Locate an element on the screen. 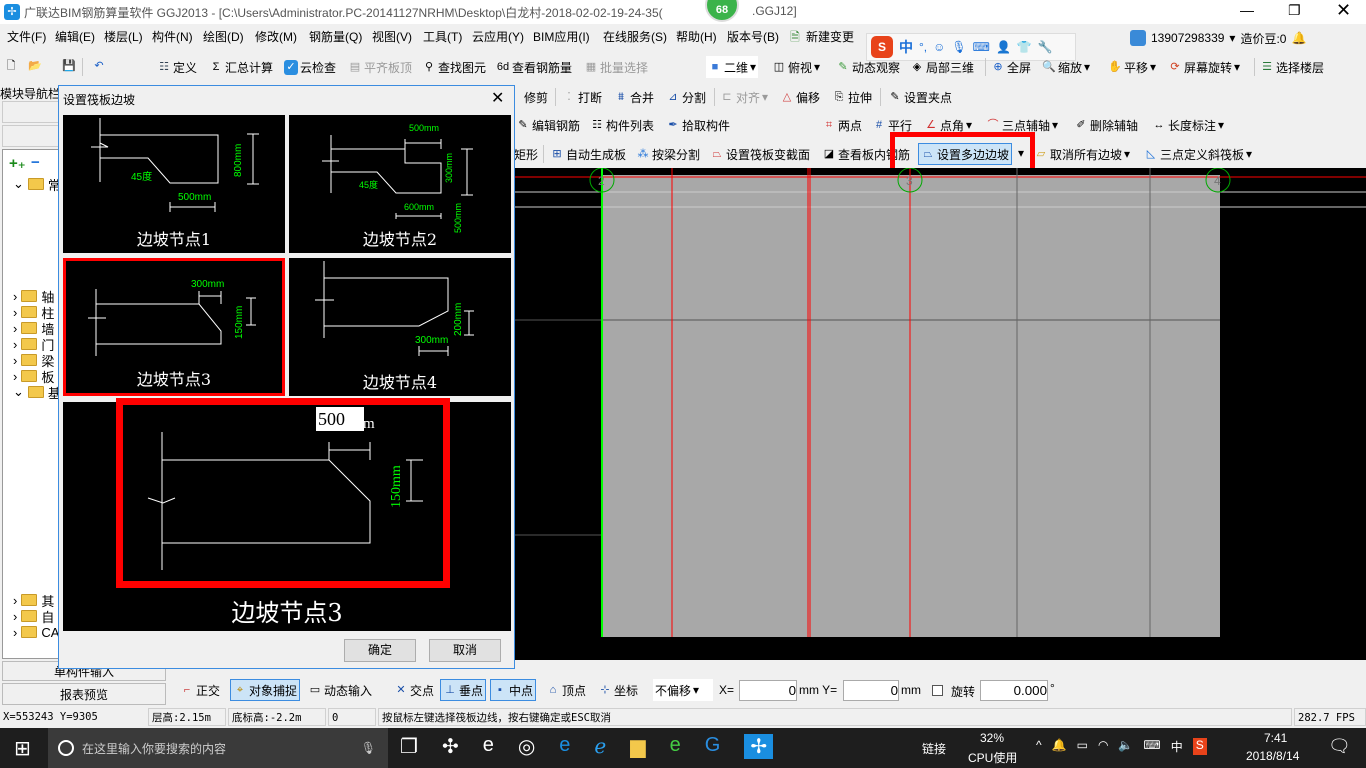 The height and width of the screenshot is (768, 1366). menu-cloud: 云应用(Y) is located at coordinates (498, 37).